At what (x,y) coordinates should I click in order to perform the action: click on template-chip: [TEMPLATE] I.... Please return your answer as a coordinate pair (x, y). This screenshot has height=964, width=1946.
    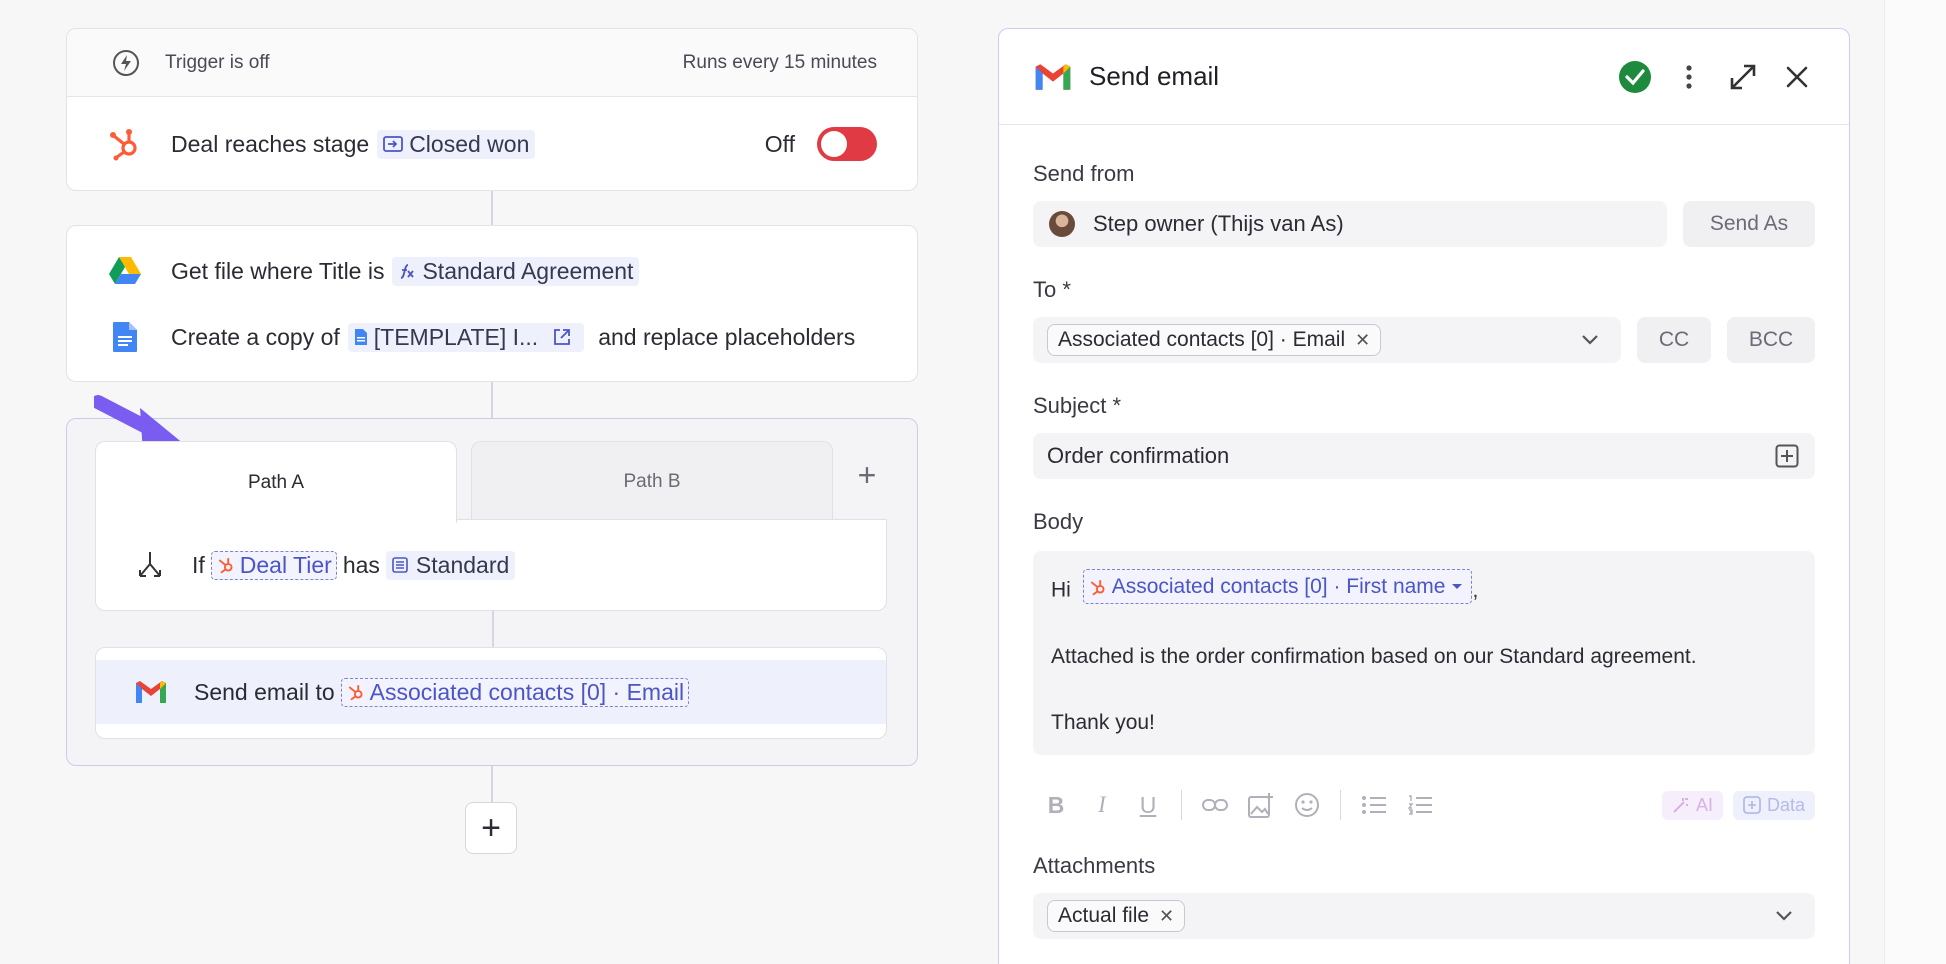
    Looking at the image, I should click on (466, 337).